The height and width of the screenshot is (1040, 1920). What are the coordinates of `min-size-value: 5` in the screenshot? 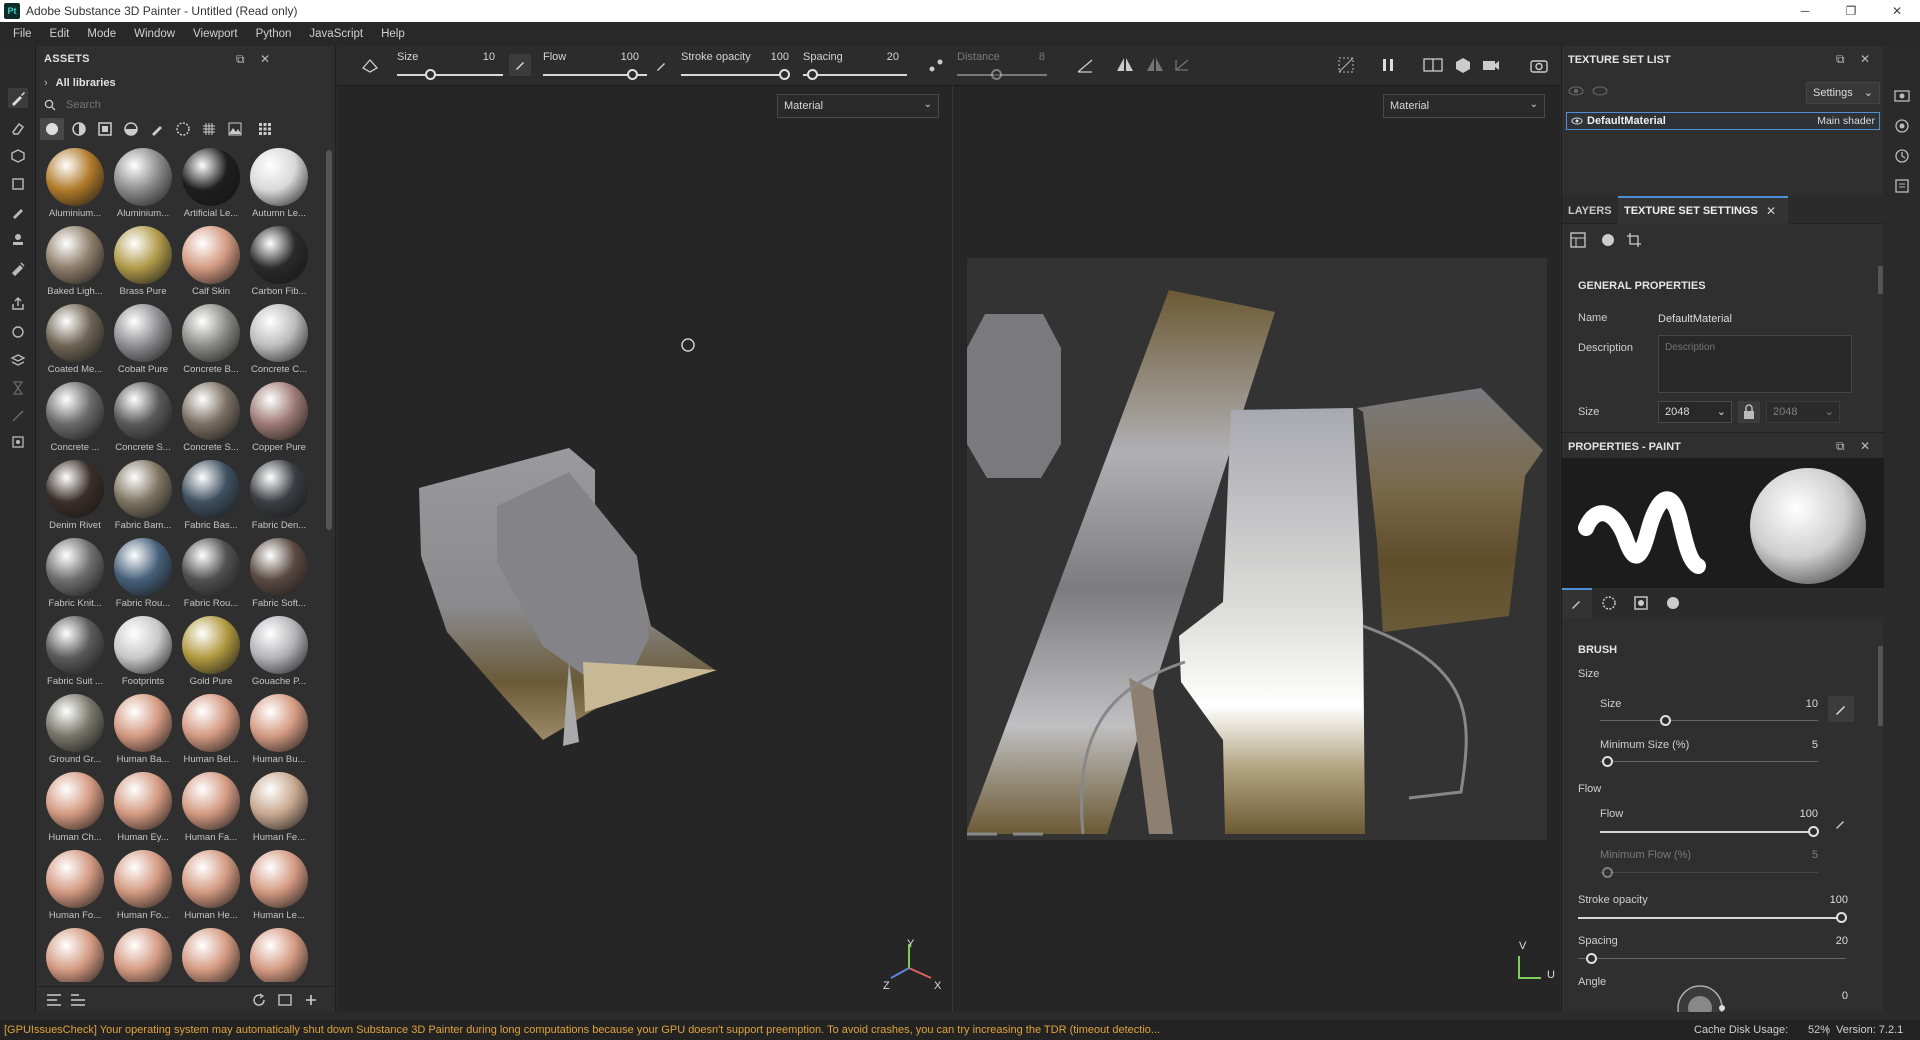 It's located at (1806, 745).